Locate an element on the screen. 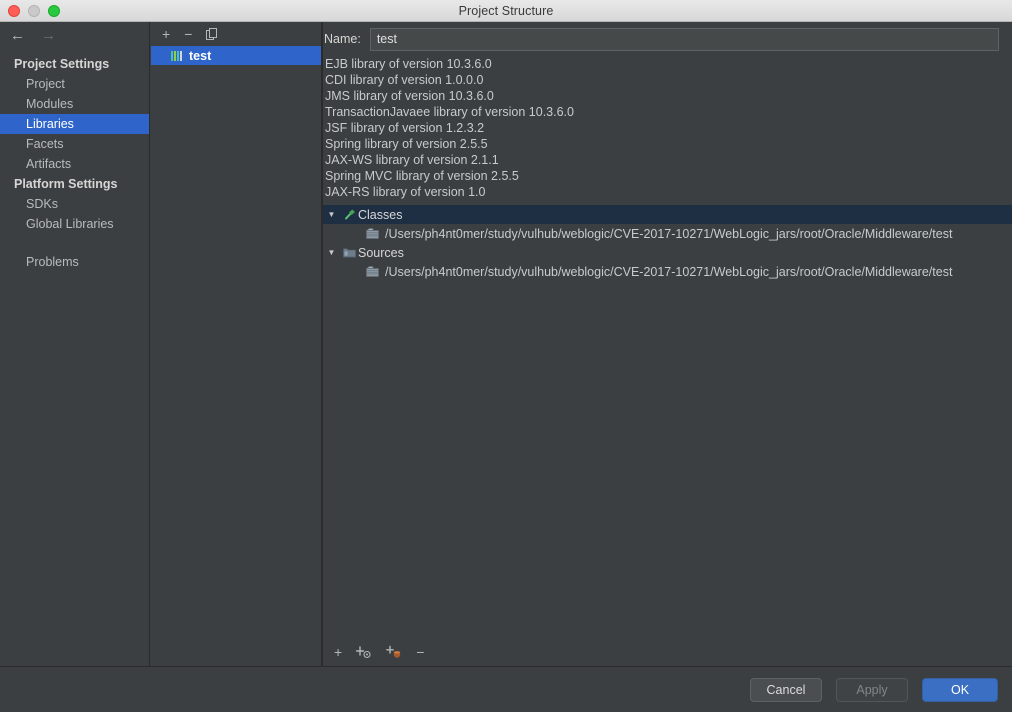 The image size is (1012, 712). add-jar-button is located at coordinates (394, 652).